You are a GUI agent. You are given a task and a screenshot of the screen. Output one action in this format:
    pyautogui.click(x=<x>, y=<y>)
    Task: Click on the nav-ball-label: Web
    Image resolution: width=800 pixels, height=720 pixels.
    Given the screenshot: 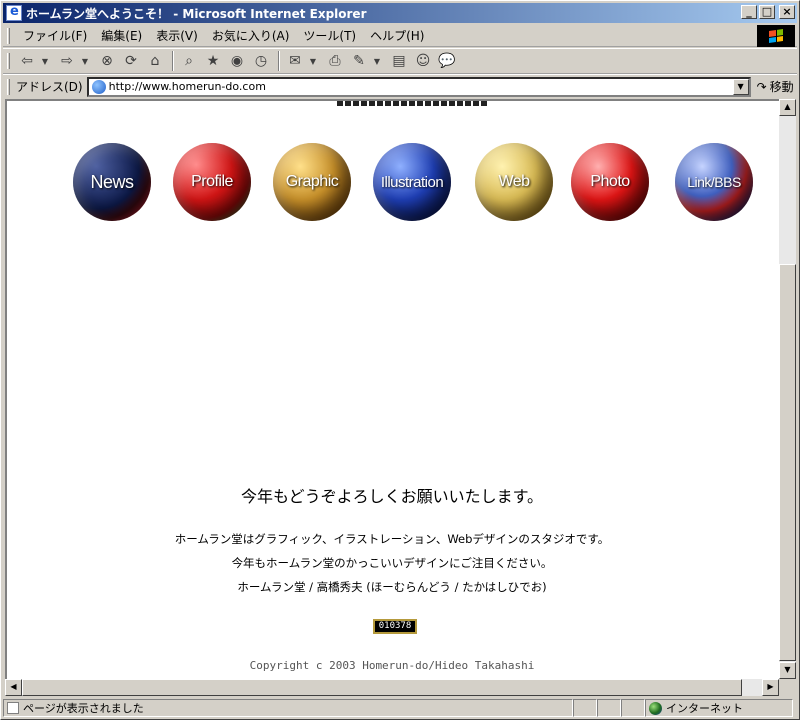 What is the action you would take?
    pyautogui.click(x=514, y=181)
    